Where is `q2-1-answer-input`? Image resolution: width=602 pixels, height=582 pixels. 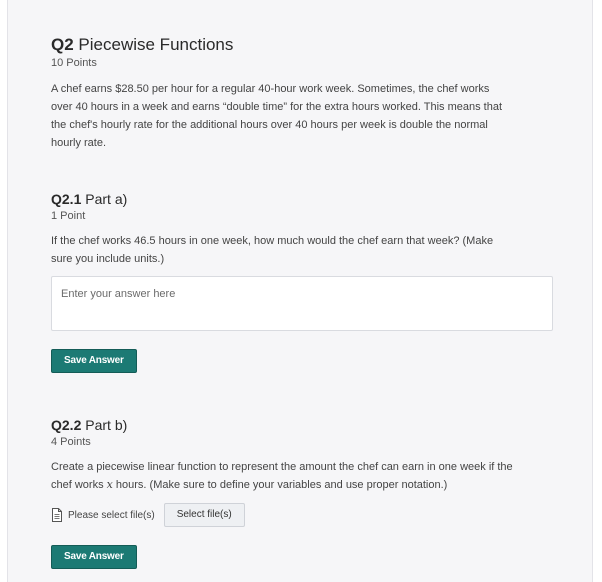 q2-1-answer-input is located at coordinates (302, 303).